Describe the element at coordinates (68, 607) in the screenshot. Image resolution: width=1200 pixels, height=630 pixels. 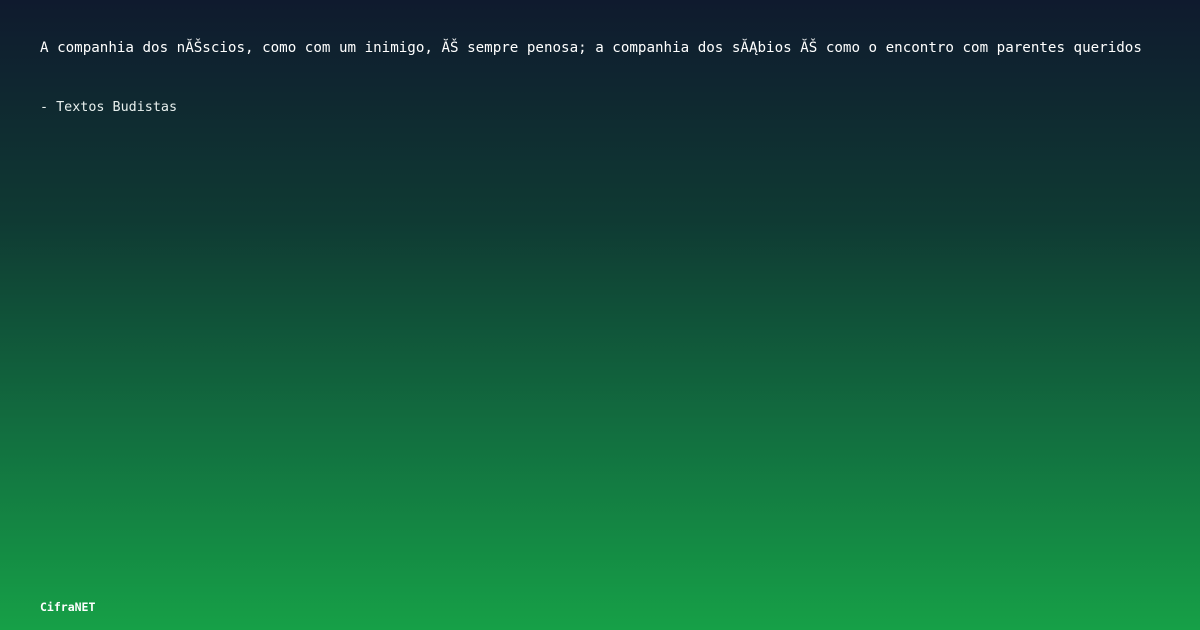
I see `brand-logo-text: CifraNET` at that location.